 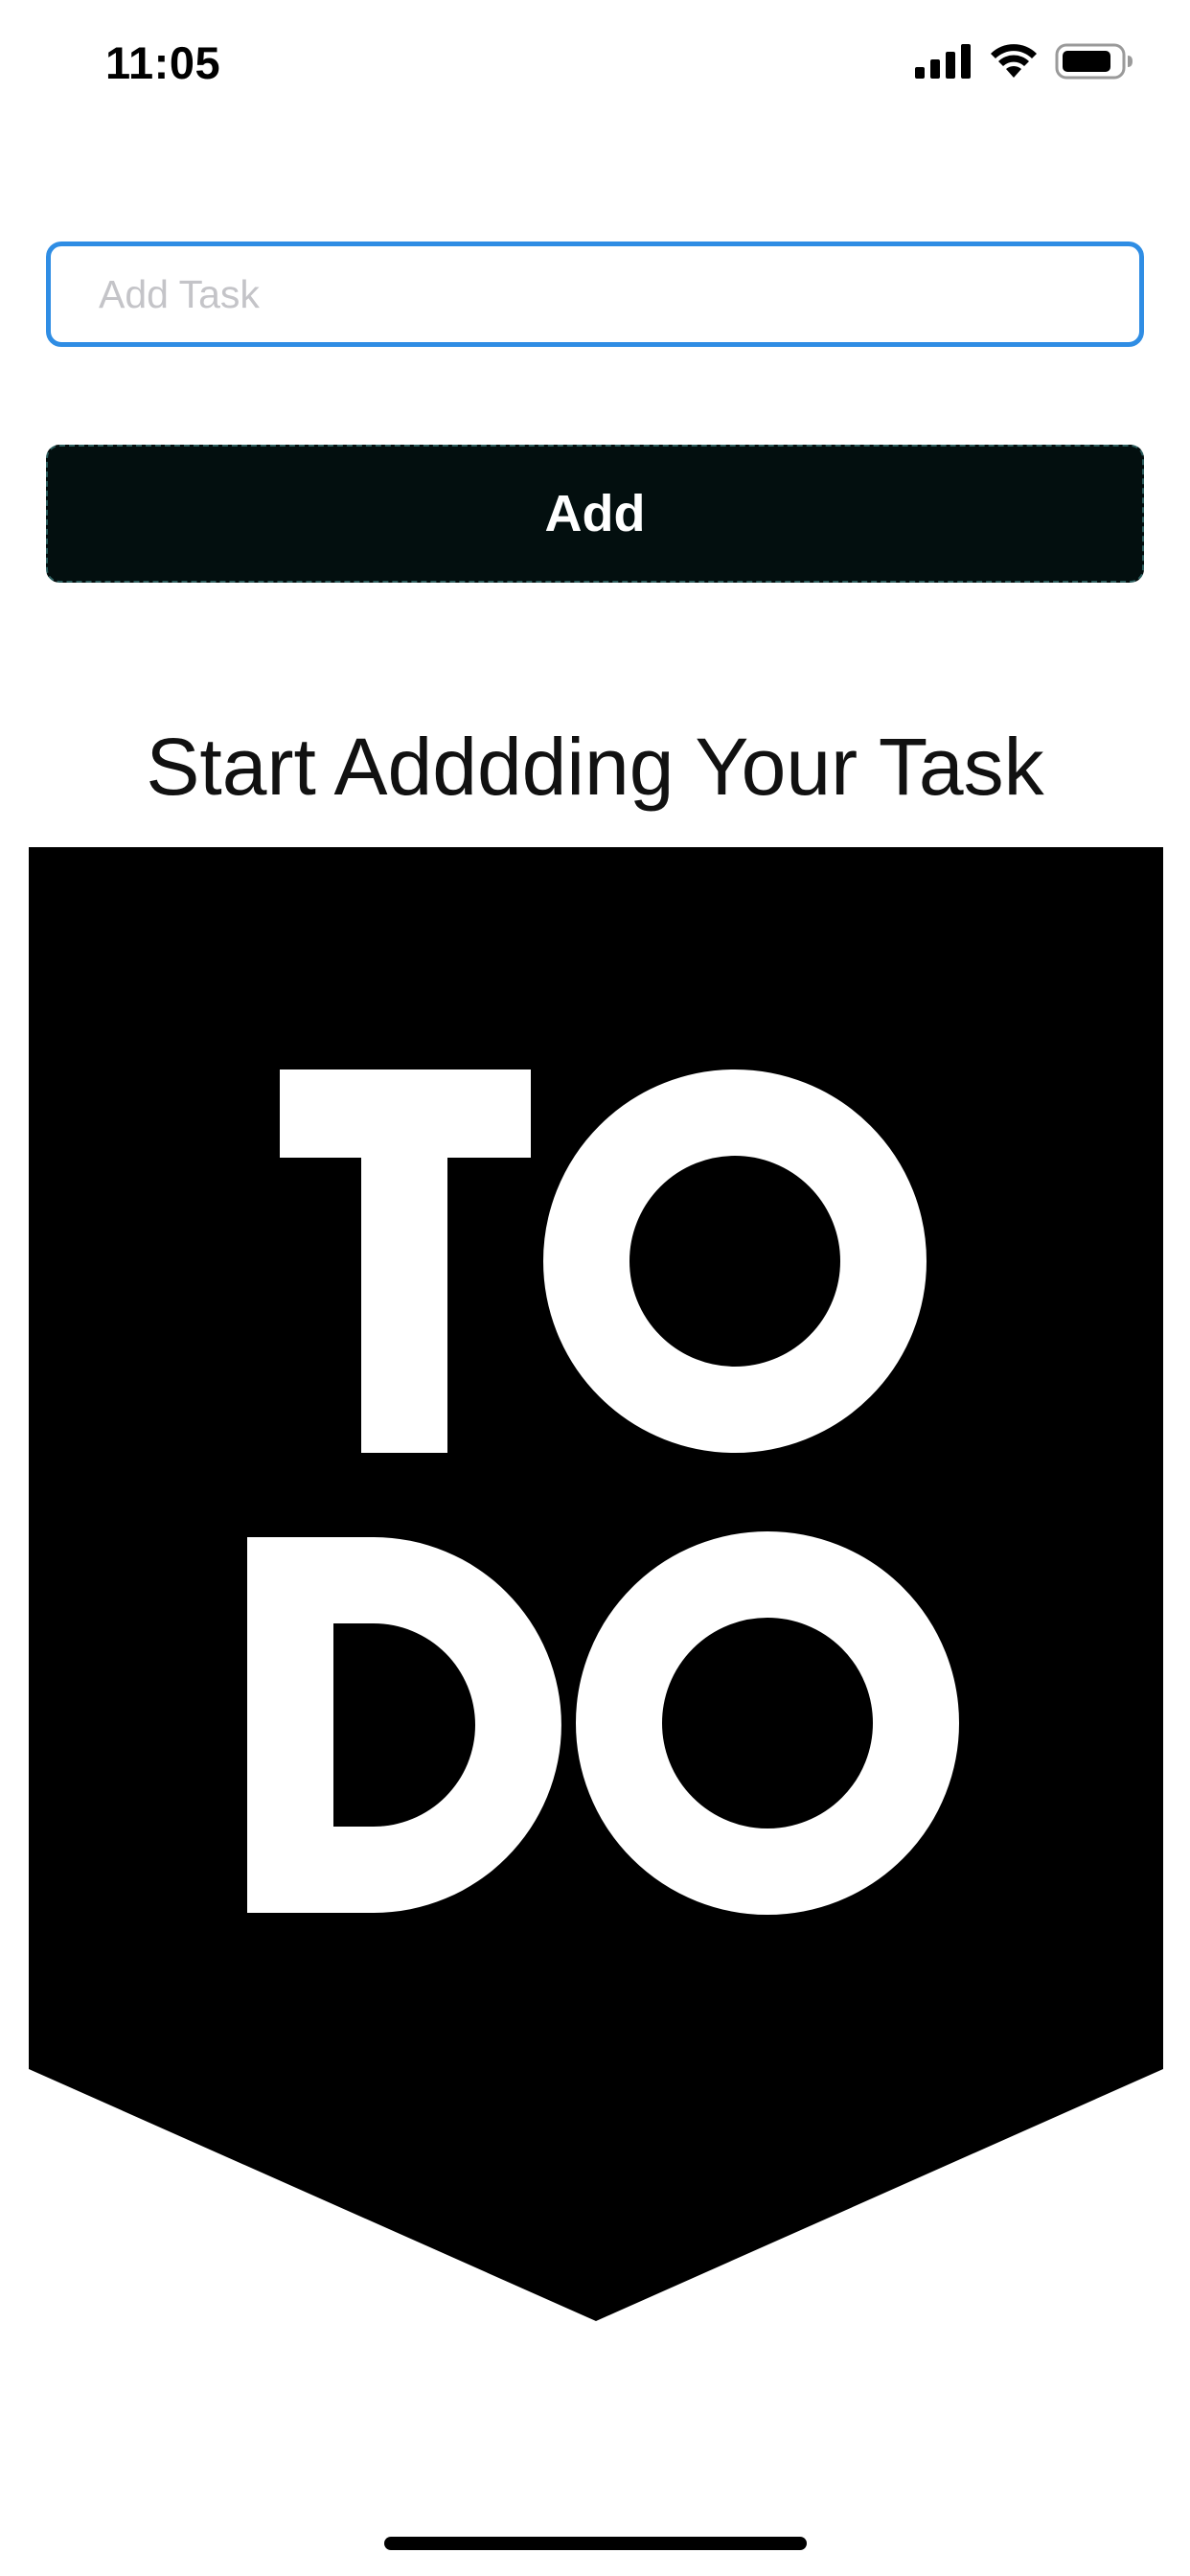 I want to click on add-button-label: Add, so click(x=595, y=513).